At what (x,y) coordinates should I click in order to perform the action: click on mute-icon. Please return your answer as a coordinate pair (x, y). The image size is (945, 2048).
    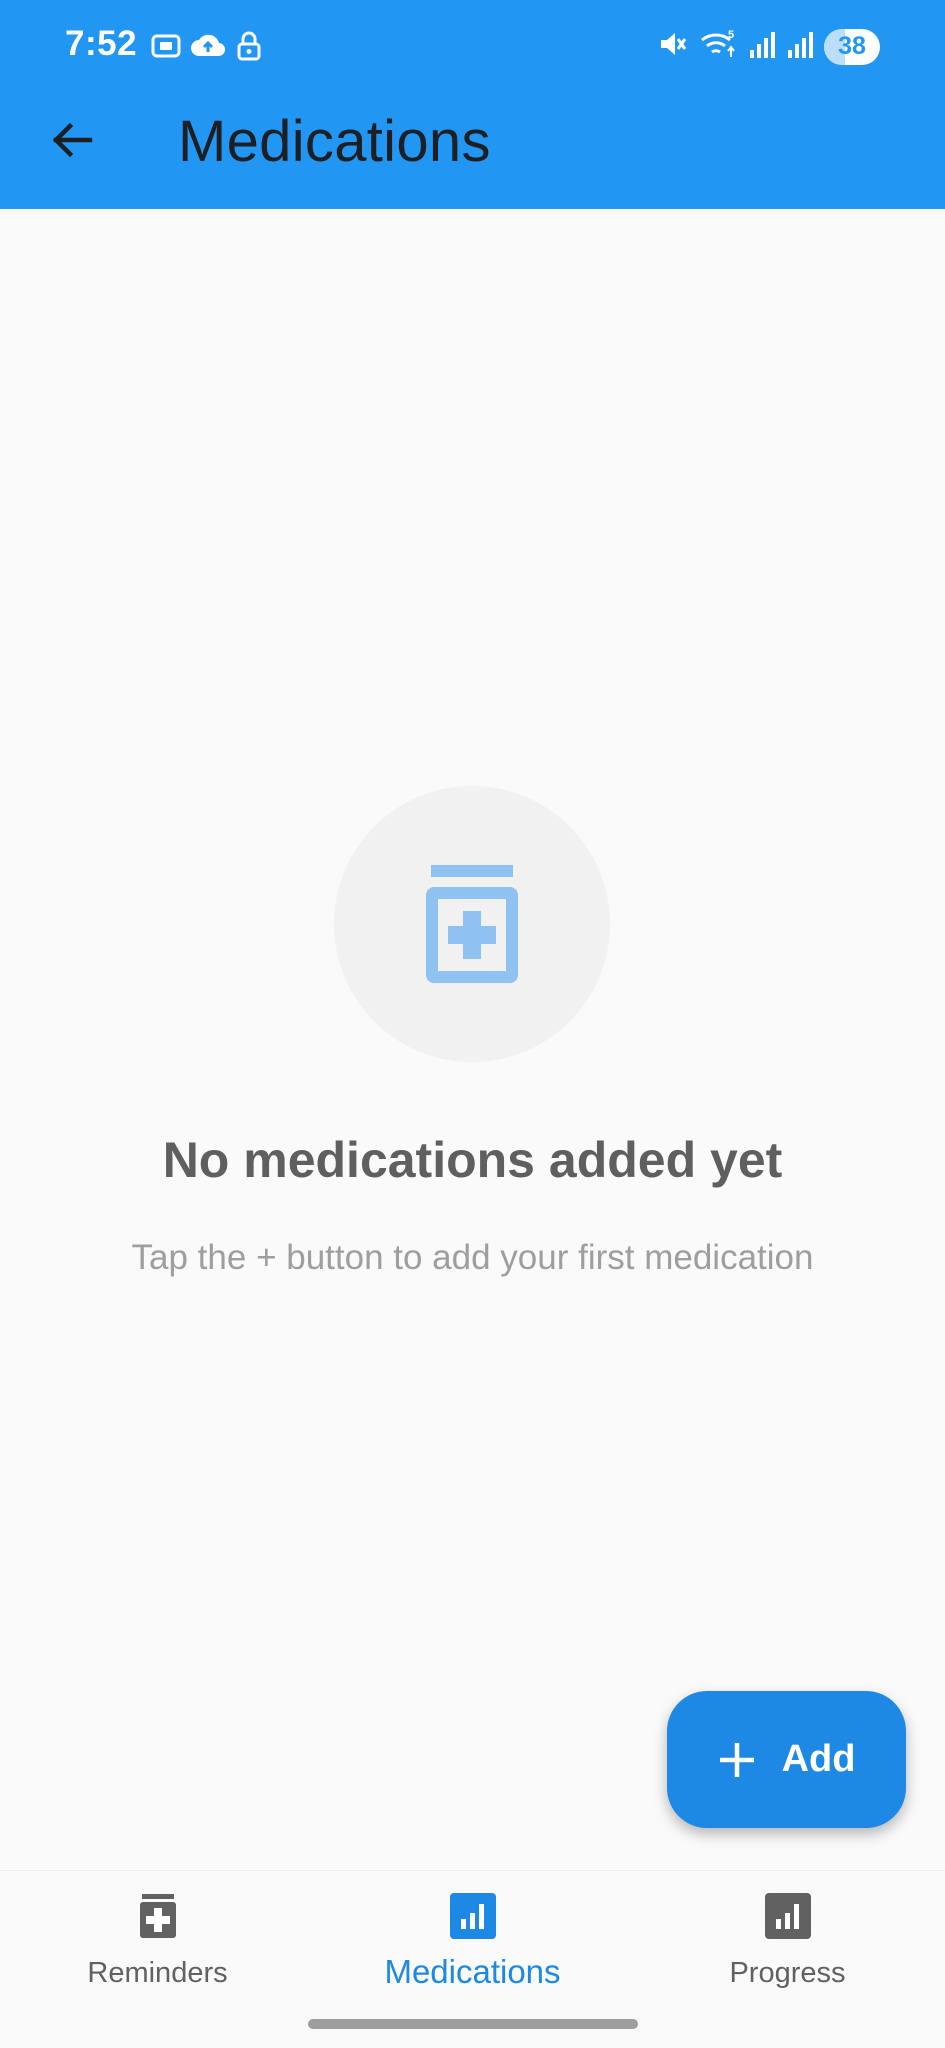
    Looking at the image, I should click on (673, 46).